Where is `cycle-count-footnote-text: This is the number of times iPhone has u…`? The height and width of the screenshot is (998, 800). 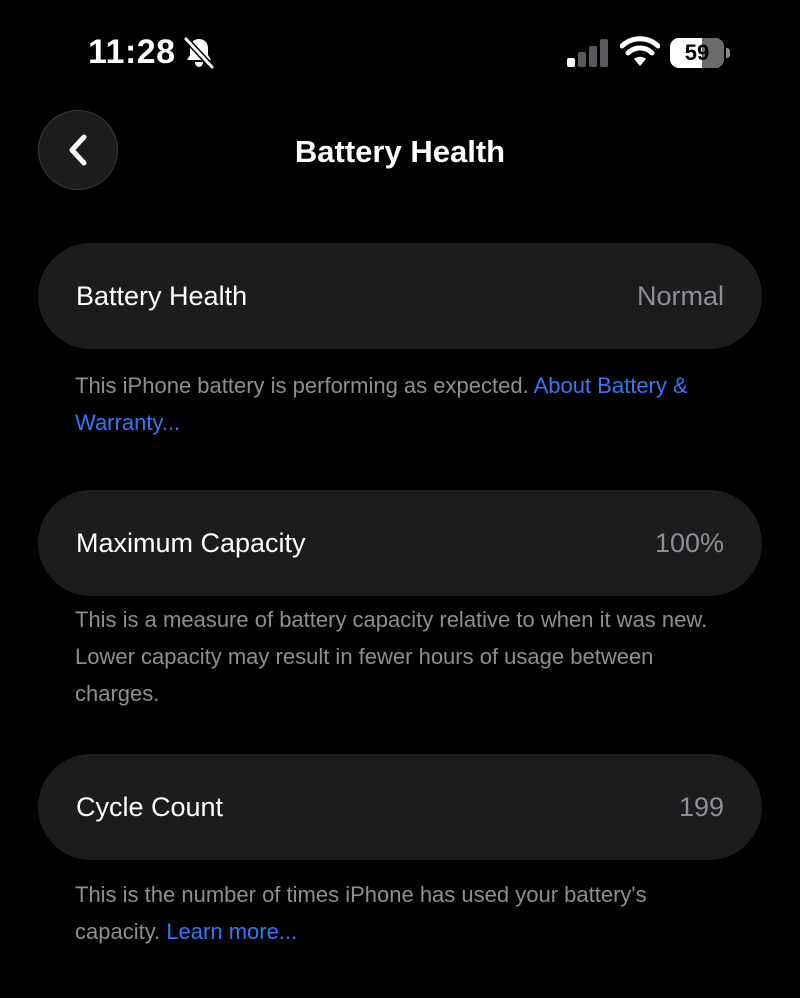 cycle-count-footnote-text: This is the number of times iPhone has u… is located at coordinates (361, 913).